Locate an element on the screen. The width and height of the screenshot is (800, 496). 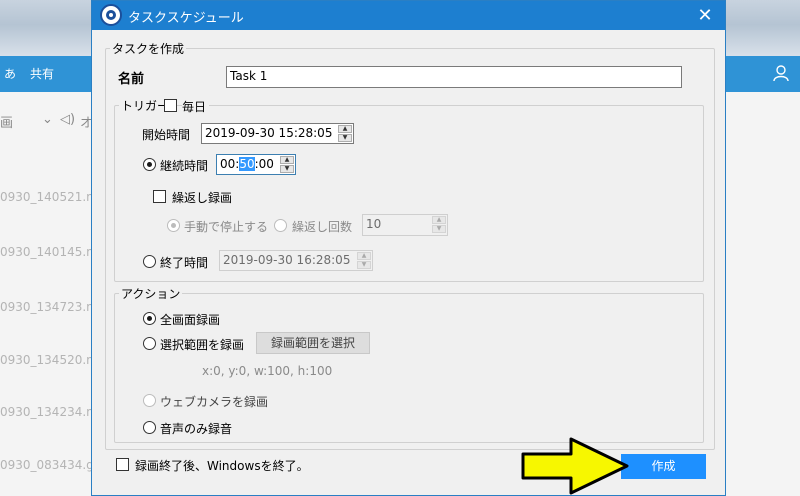
shutdown-label: 録画終了後、Windowsを終了。 is located at coordinates (222, 466).